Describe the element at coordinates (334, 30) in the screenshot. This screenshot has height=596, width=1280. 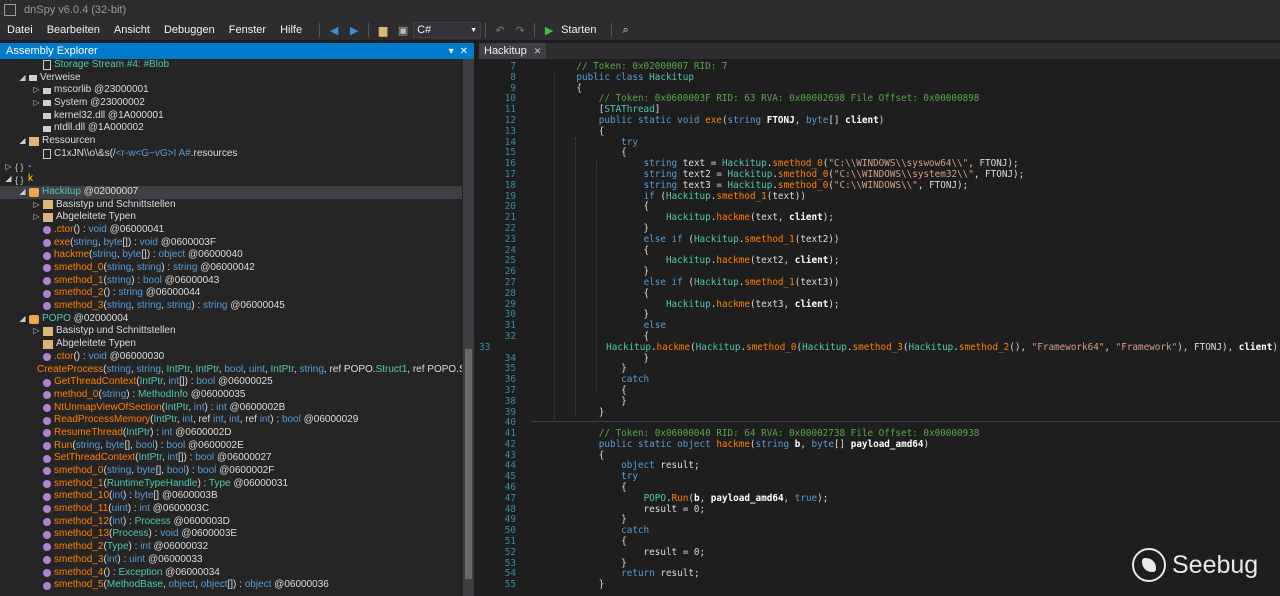
I see `back-icon: ◀` at that location.